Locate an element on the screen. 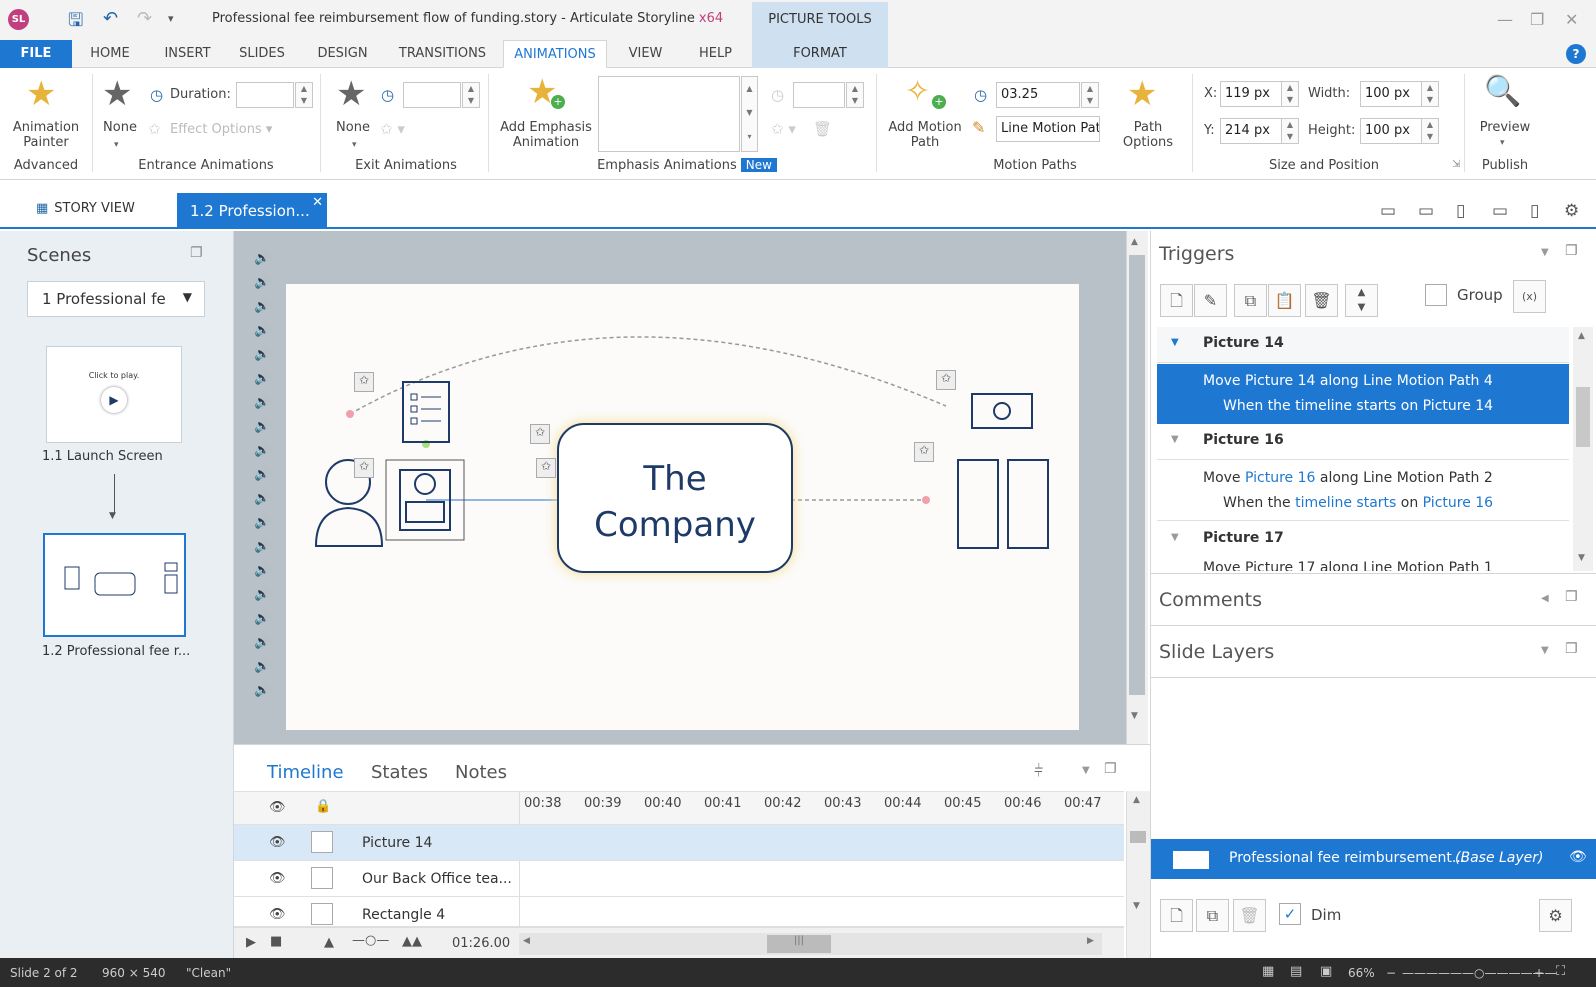  exit-none-button: None is located at coordinates (353, 127).